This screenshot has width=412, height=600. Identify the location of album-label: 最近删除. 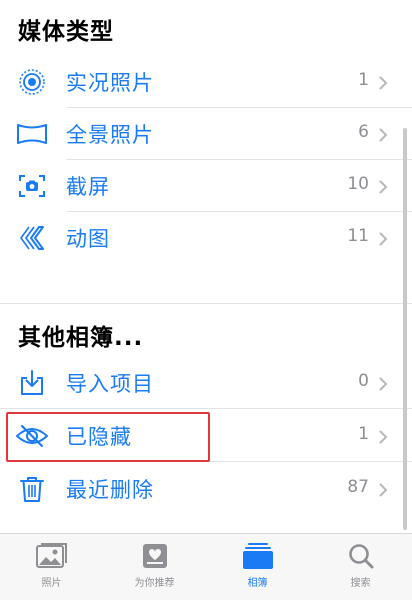
(110, 490).